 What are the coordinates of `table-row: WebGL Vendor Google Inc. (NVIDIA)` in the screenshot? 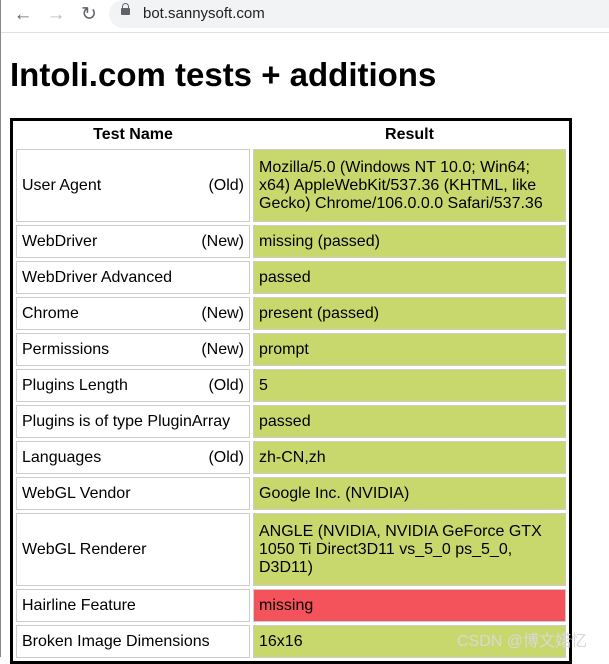 It's located at (291, 493).